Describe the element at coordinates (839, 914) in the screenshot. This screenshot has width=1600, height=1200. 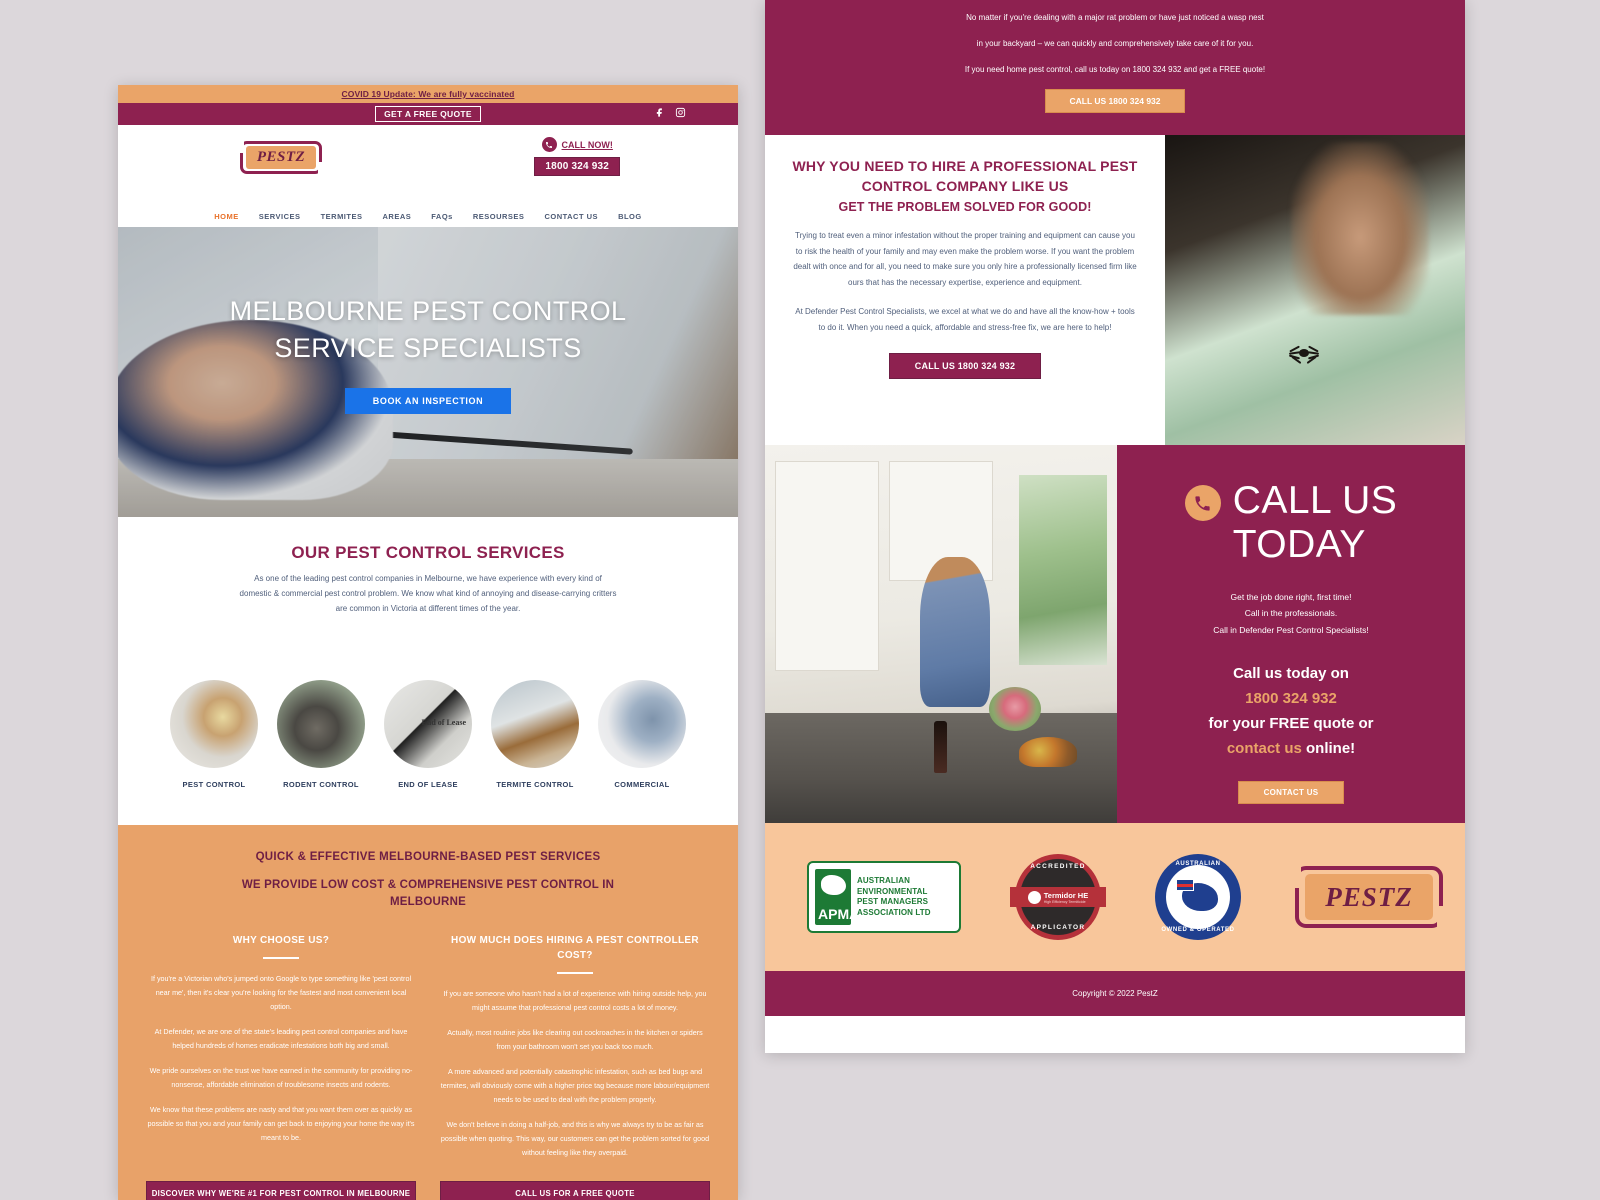
I see `apma-initials: APMA` at that location.